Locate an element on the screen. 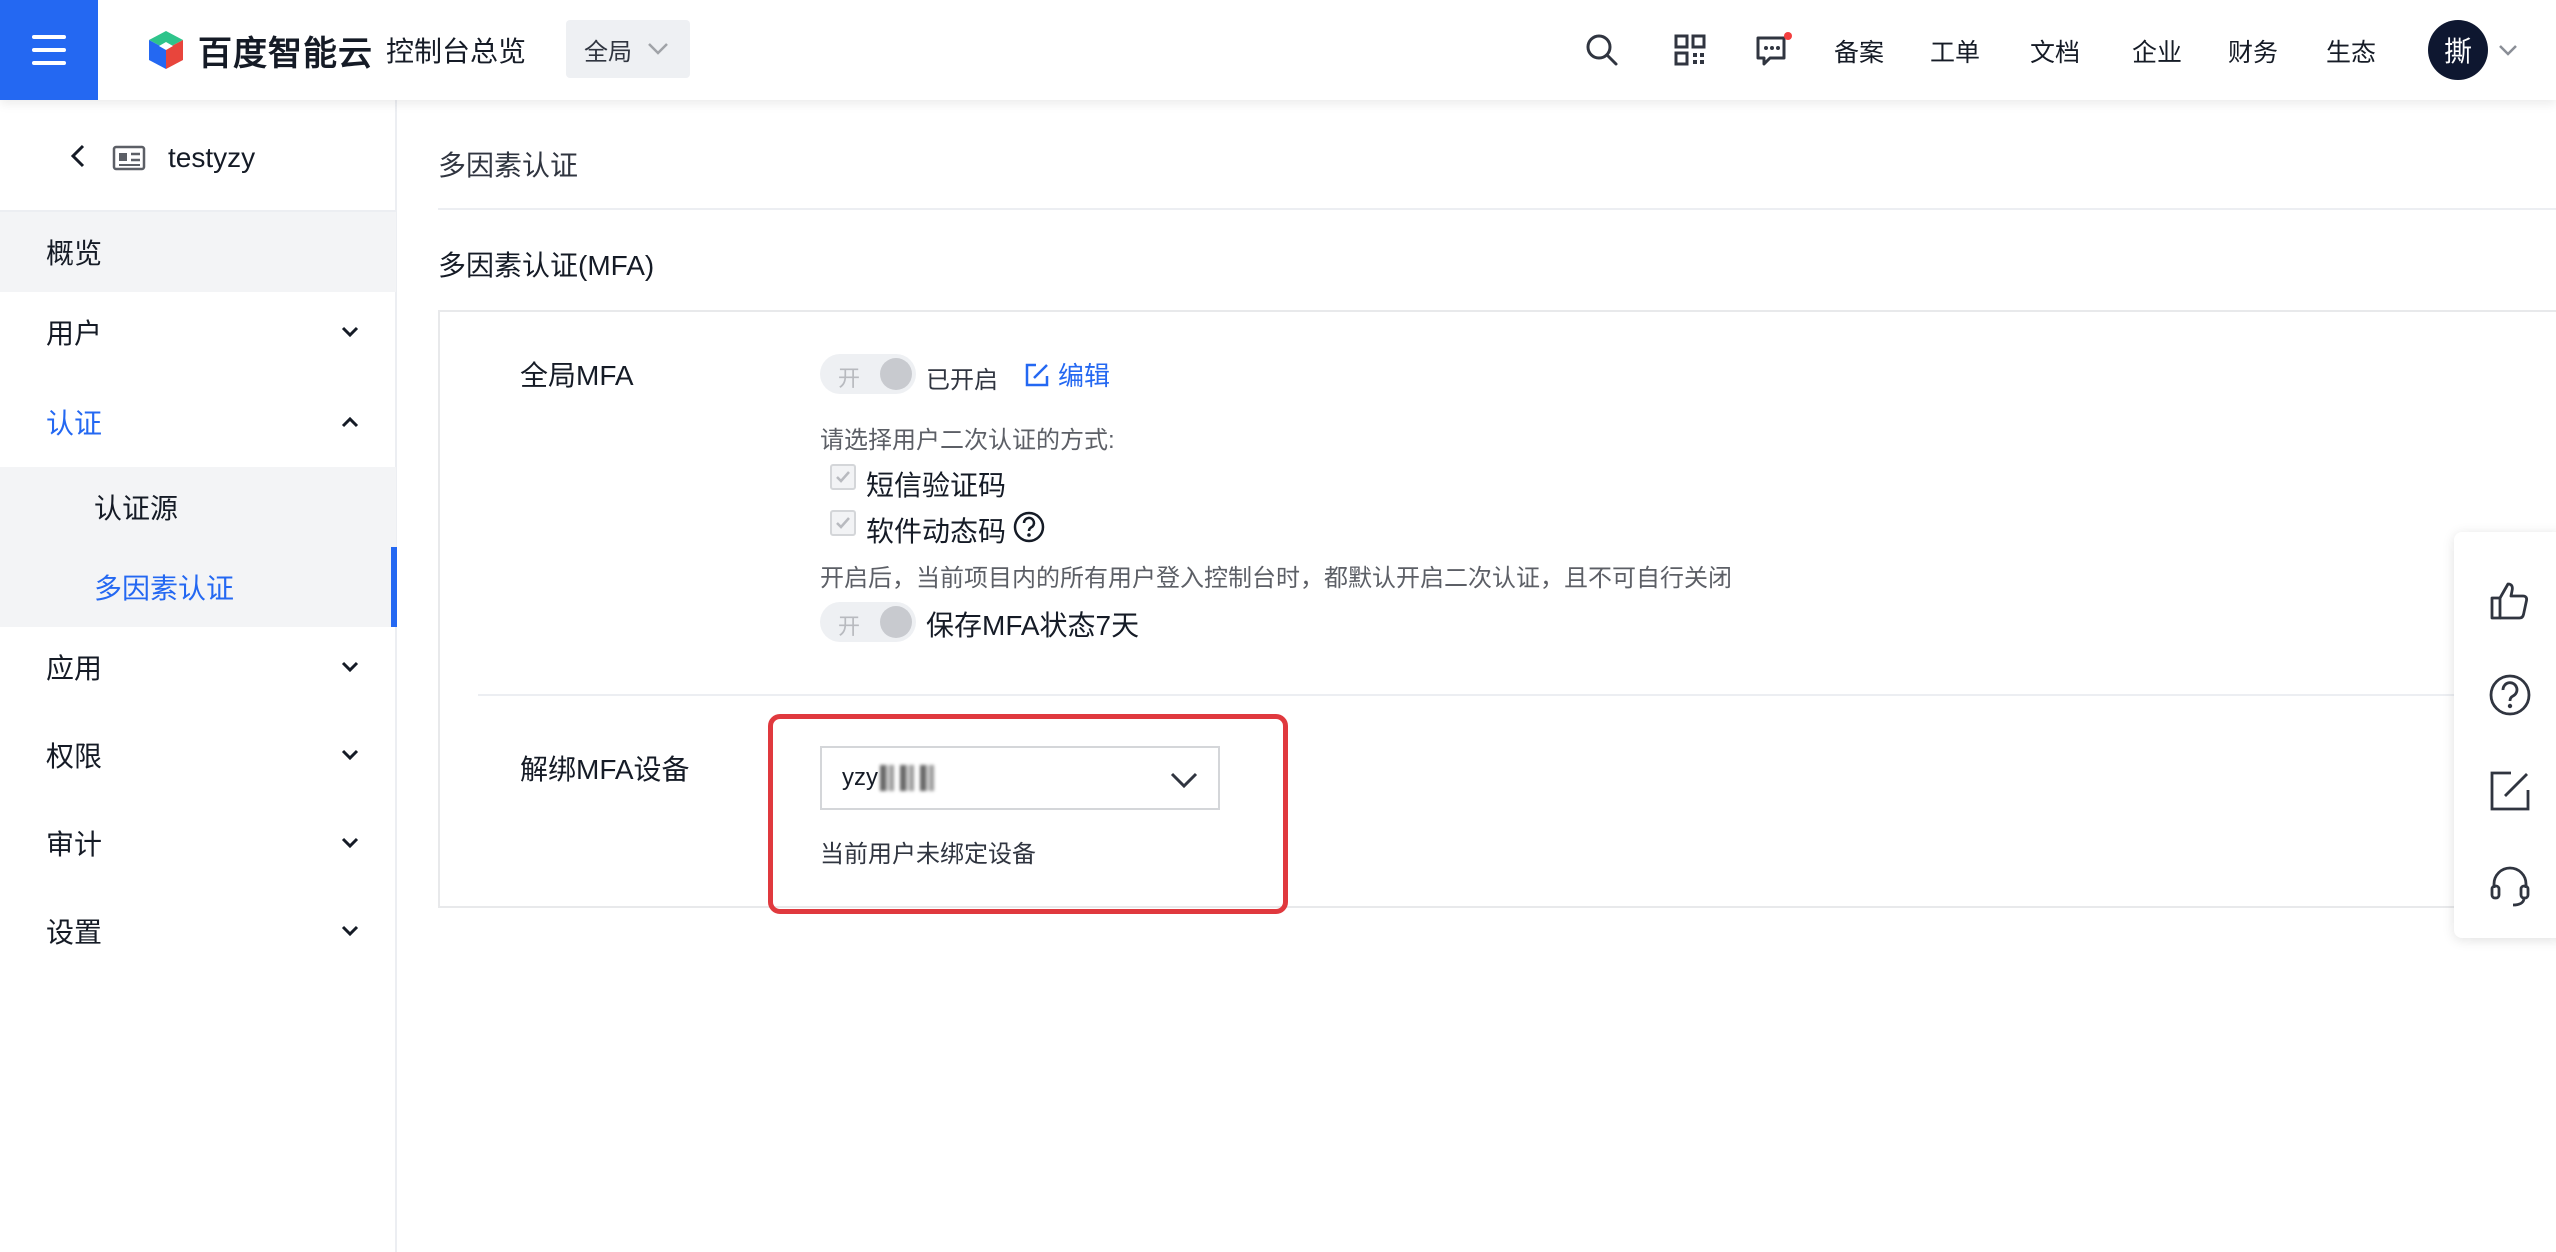 Image resolution: width=2556 pixels, height=1252 pixels. nav-tickets: 工单 is located at coordinates (1955, 51).